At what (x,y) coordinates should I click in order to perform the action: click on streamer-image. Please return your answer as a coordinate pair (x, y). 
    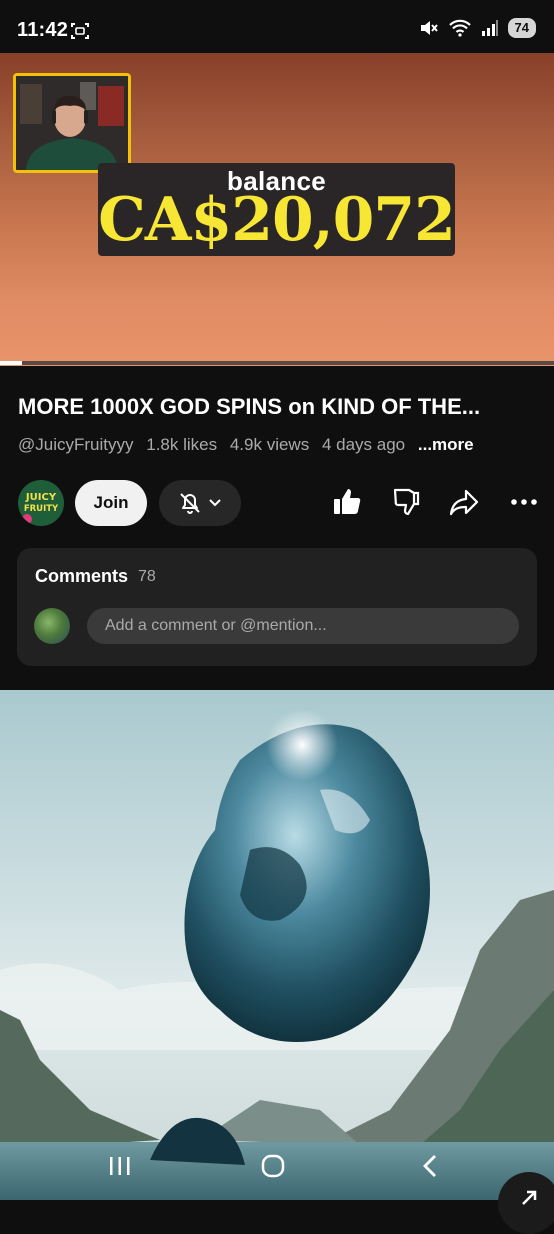
    Looking at the image, I should click on (72, 123).